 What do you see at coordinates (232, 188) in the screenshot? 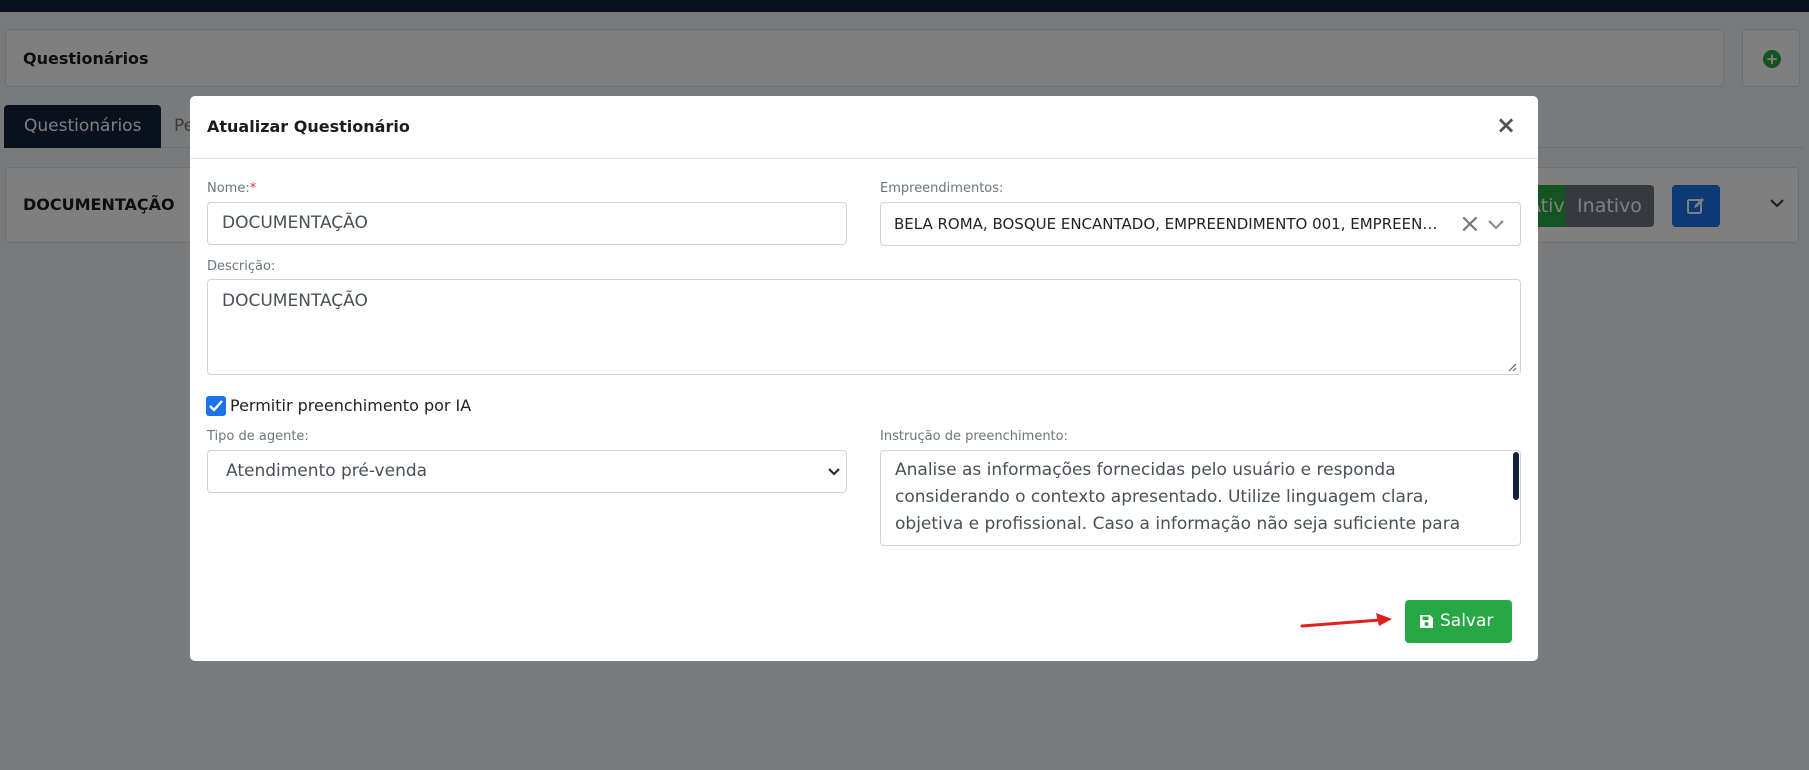
I see `nome-label: Nome:*` at bounding box center [232, 188].